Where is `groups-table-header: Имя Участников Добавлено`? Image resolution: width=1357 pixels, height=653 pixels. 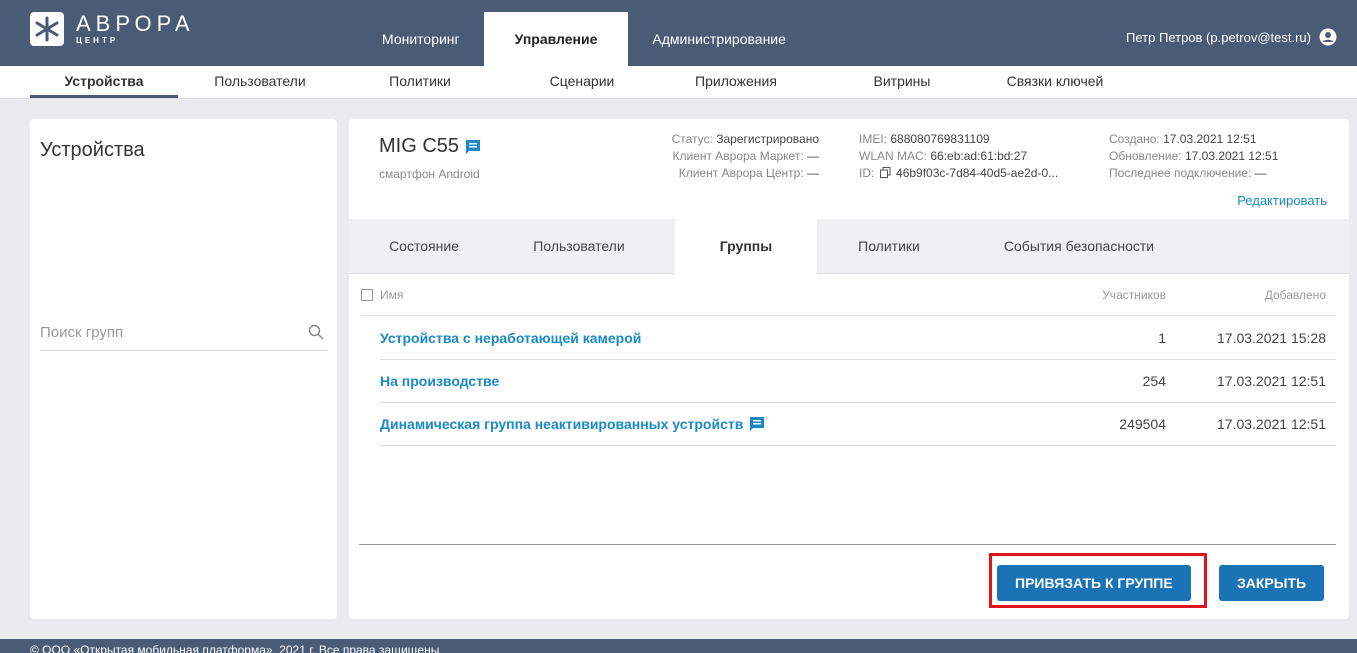
groups-table-header: Имя Участников Добавлено is located at coordinates (848, 300).